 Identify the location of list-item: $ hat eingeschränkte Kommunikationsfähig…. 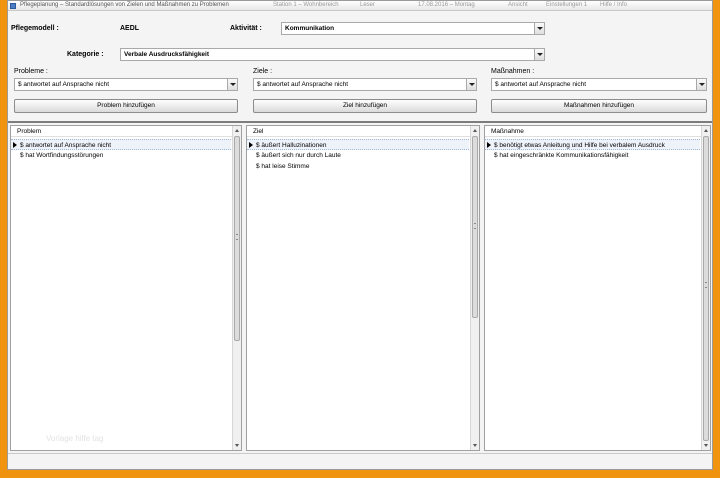
(592, 155).